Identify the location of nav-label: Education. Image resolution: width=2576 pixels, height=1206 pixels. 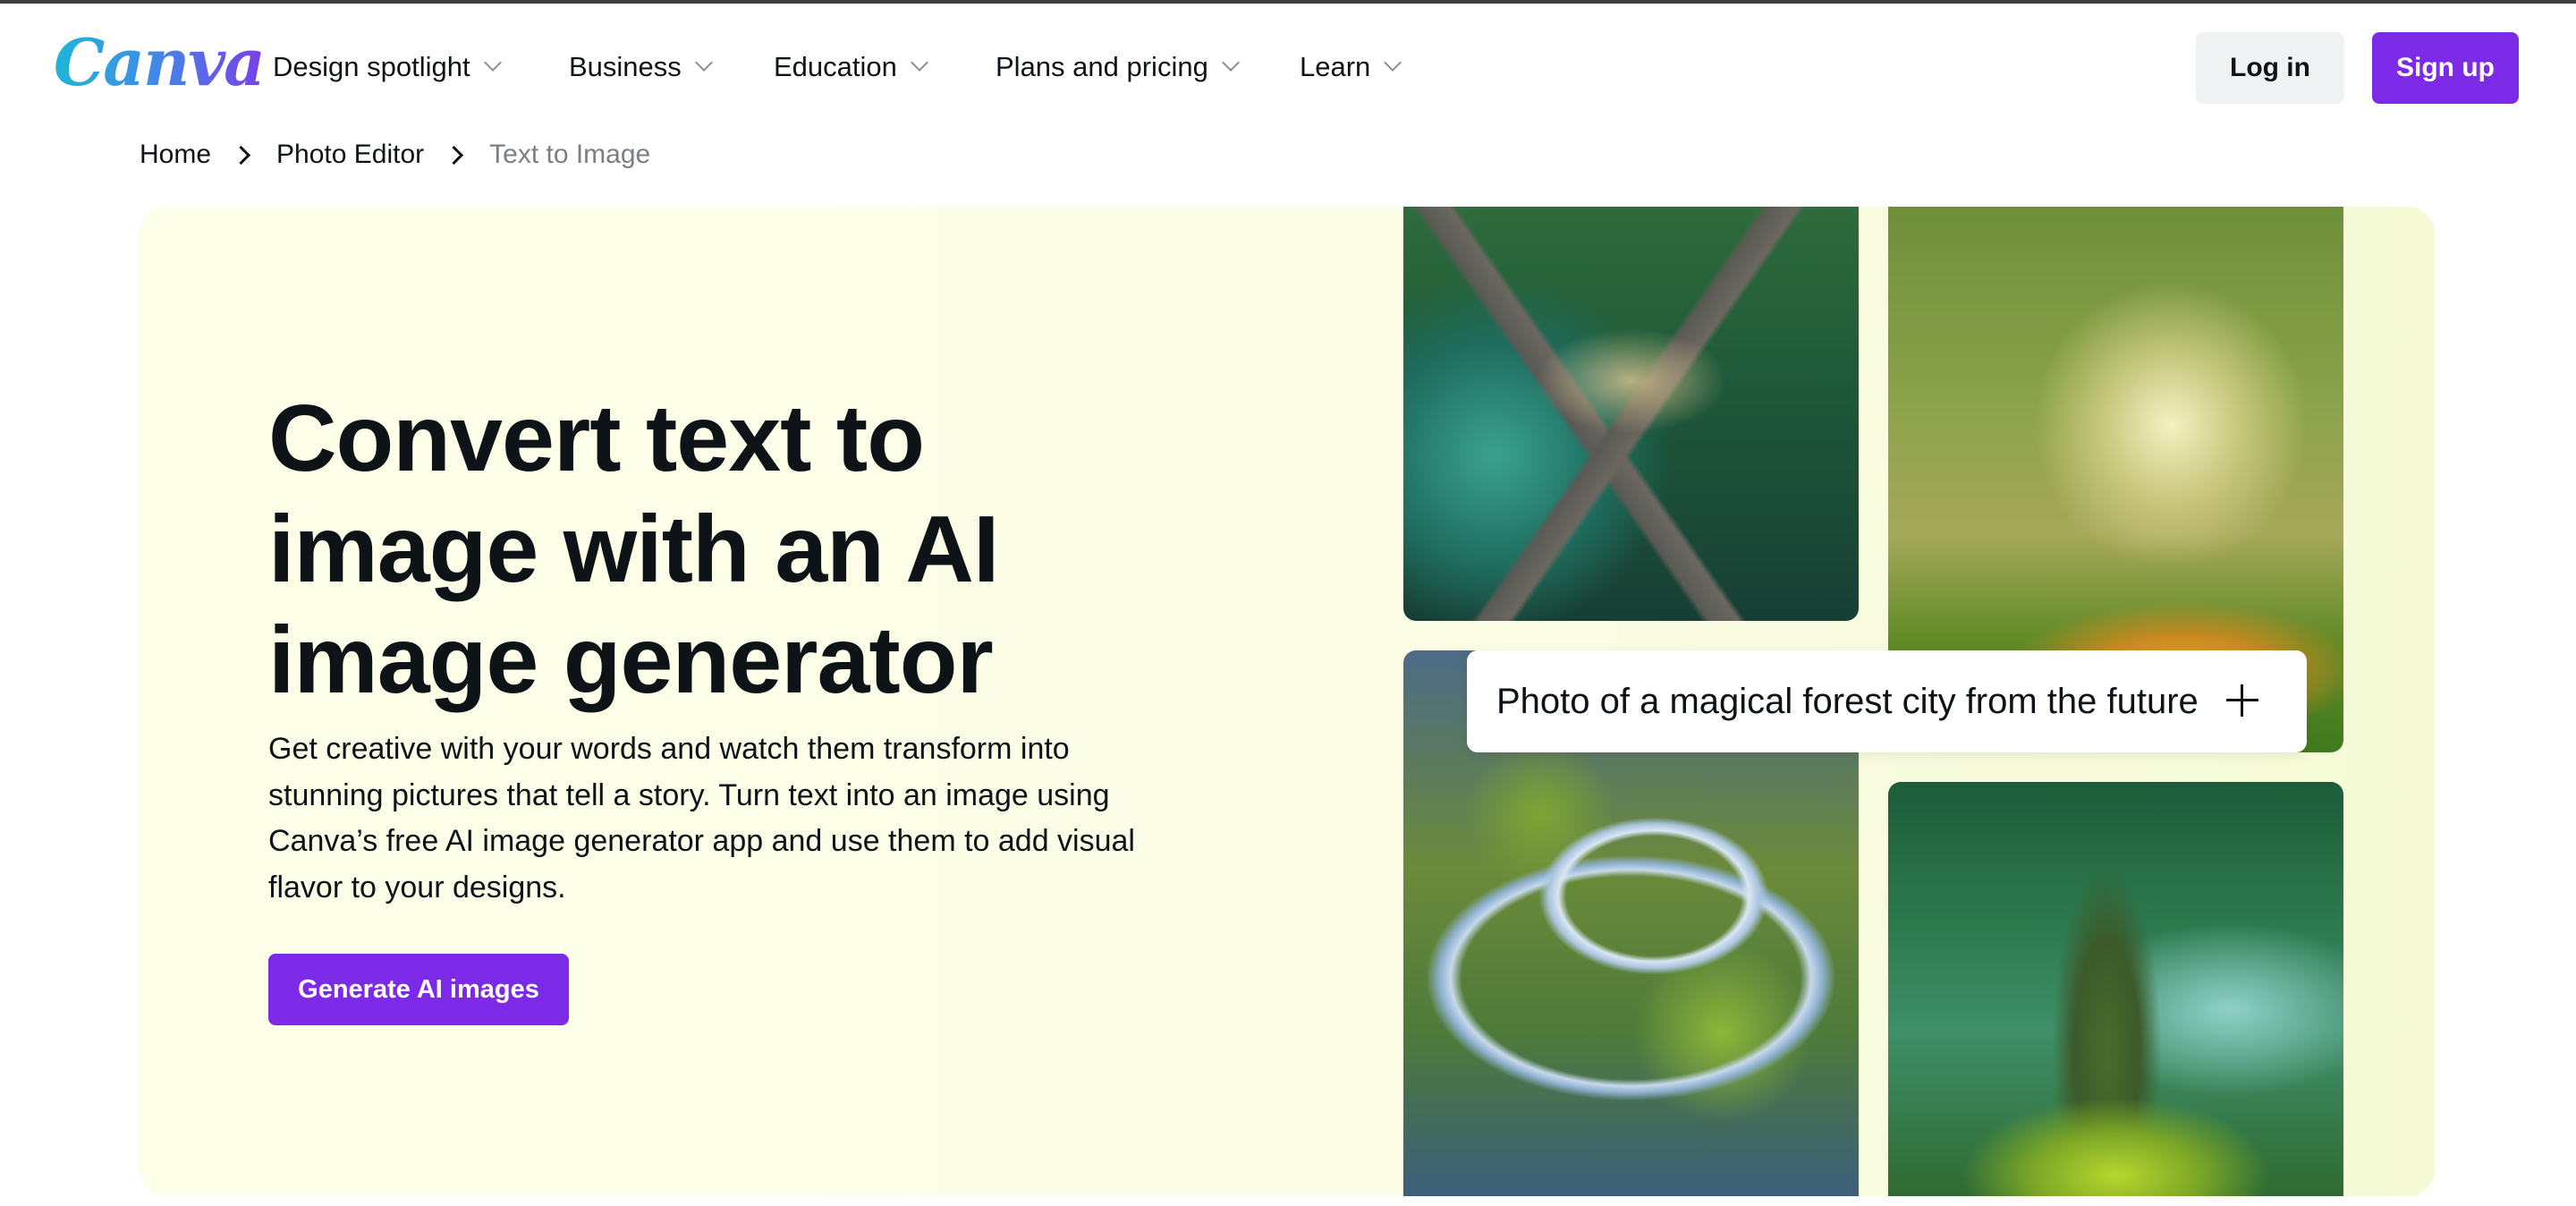
(835, 66).